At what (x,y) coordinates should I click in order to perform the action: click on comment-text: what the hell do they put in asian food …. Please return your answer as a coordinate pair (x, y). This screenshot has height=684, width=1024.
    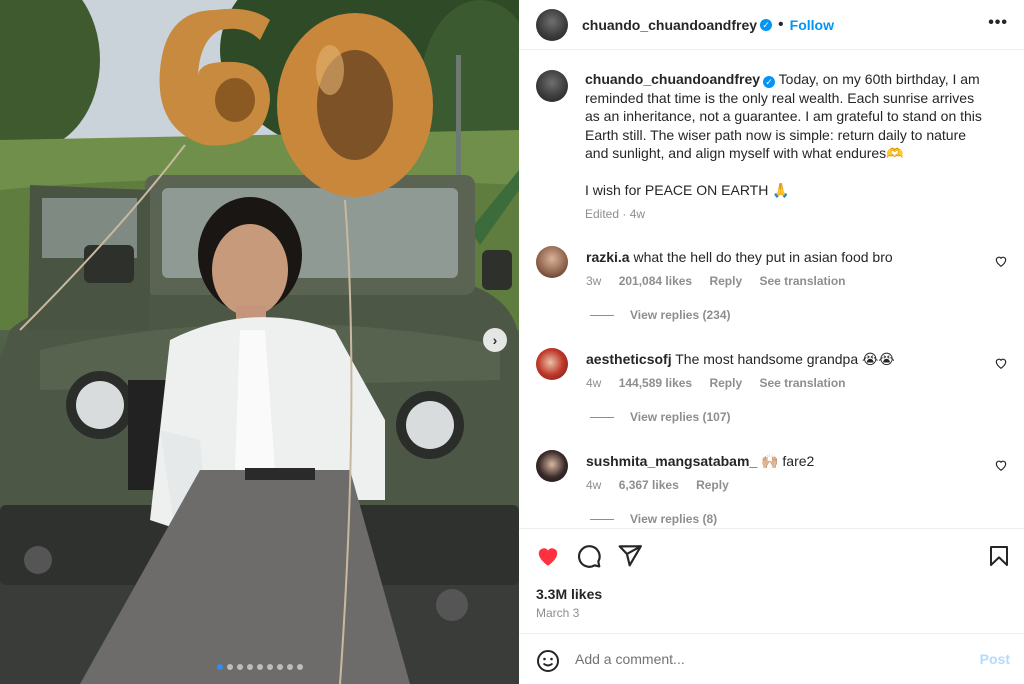
    Looking at the image, I should click on (763, 257).